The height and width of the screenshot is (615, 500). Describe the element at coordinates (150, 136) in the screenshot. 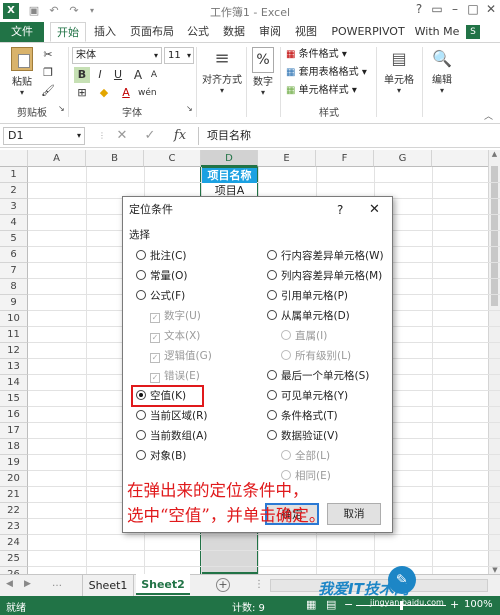

I see `confirm-entry-icon: ✓` at that location.